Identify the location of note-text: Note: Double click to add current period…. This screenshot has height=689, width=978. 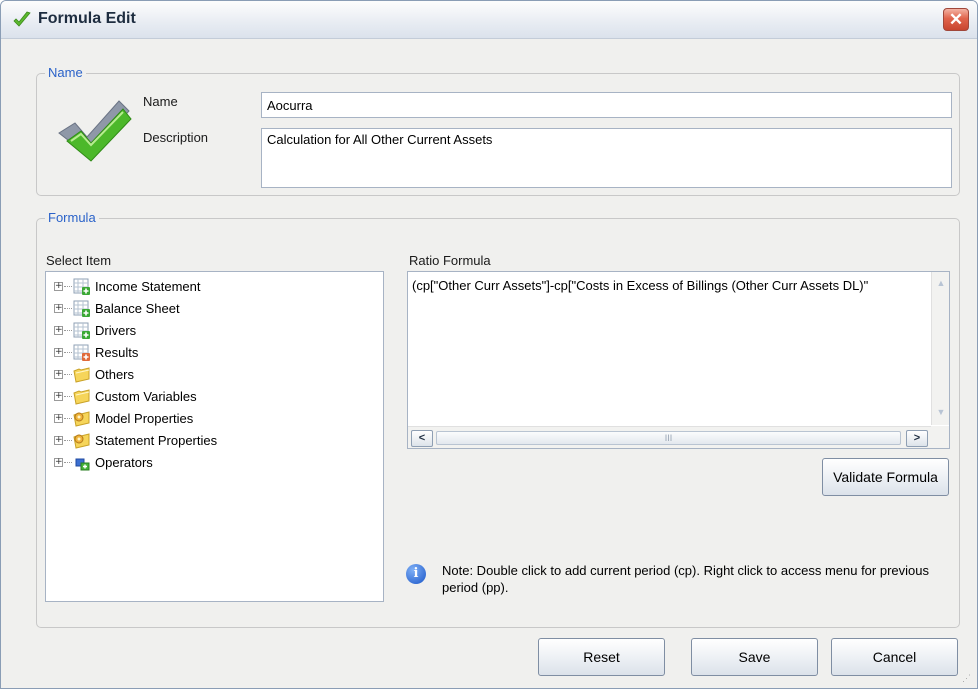
(685, 579).